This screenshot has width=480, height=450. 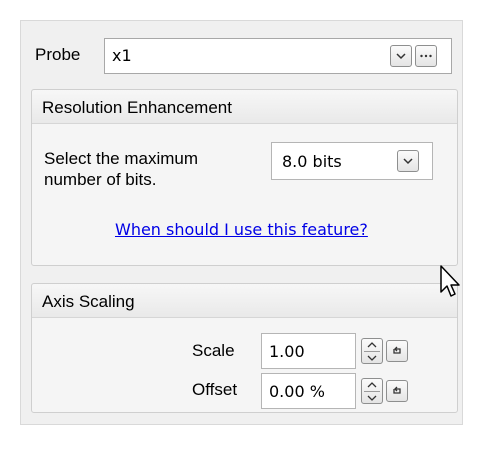 I want to click on resolution-description-line2: number of bits., so click(x=100, y=179).